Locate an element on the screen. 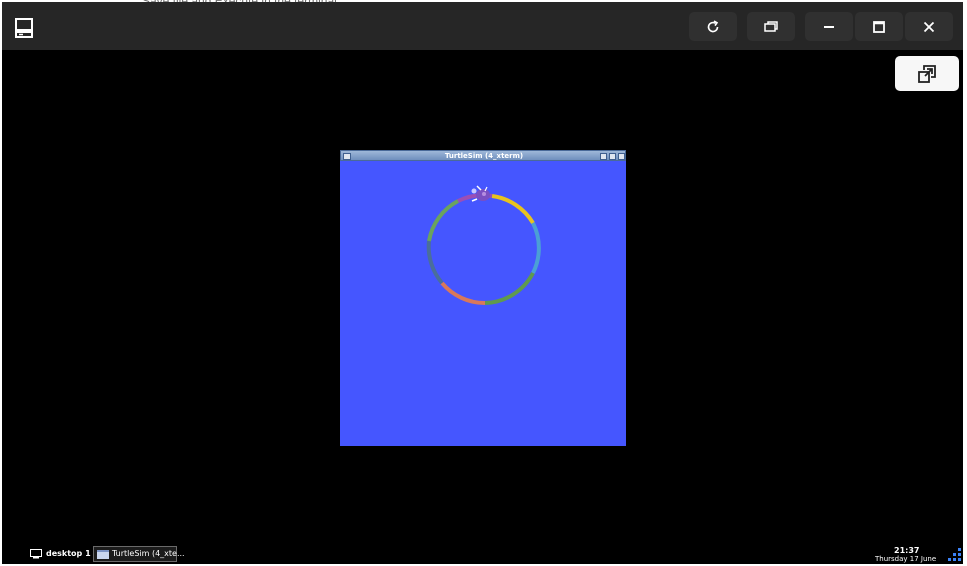 Image resolution: width=967 pixels, height=566 pixels. close-button is located at coordinates (929, 26).